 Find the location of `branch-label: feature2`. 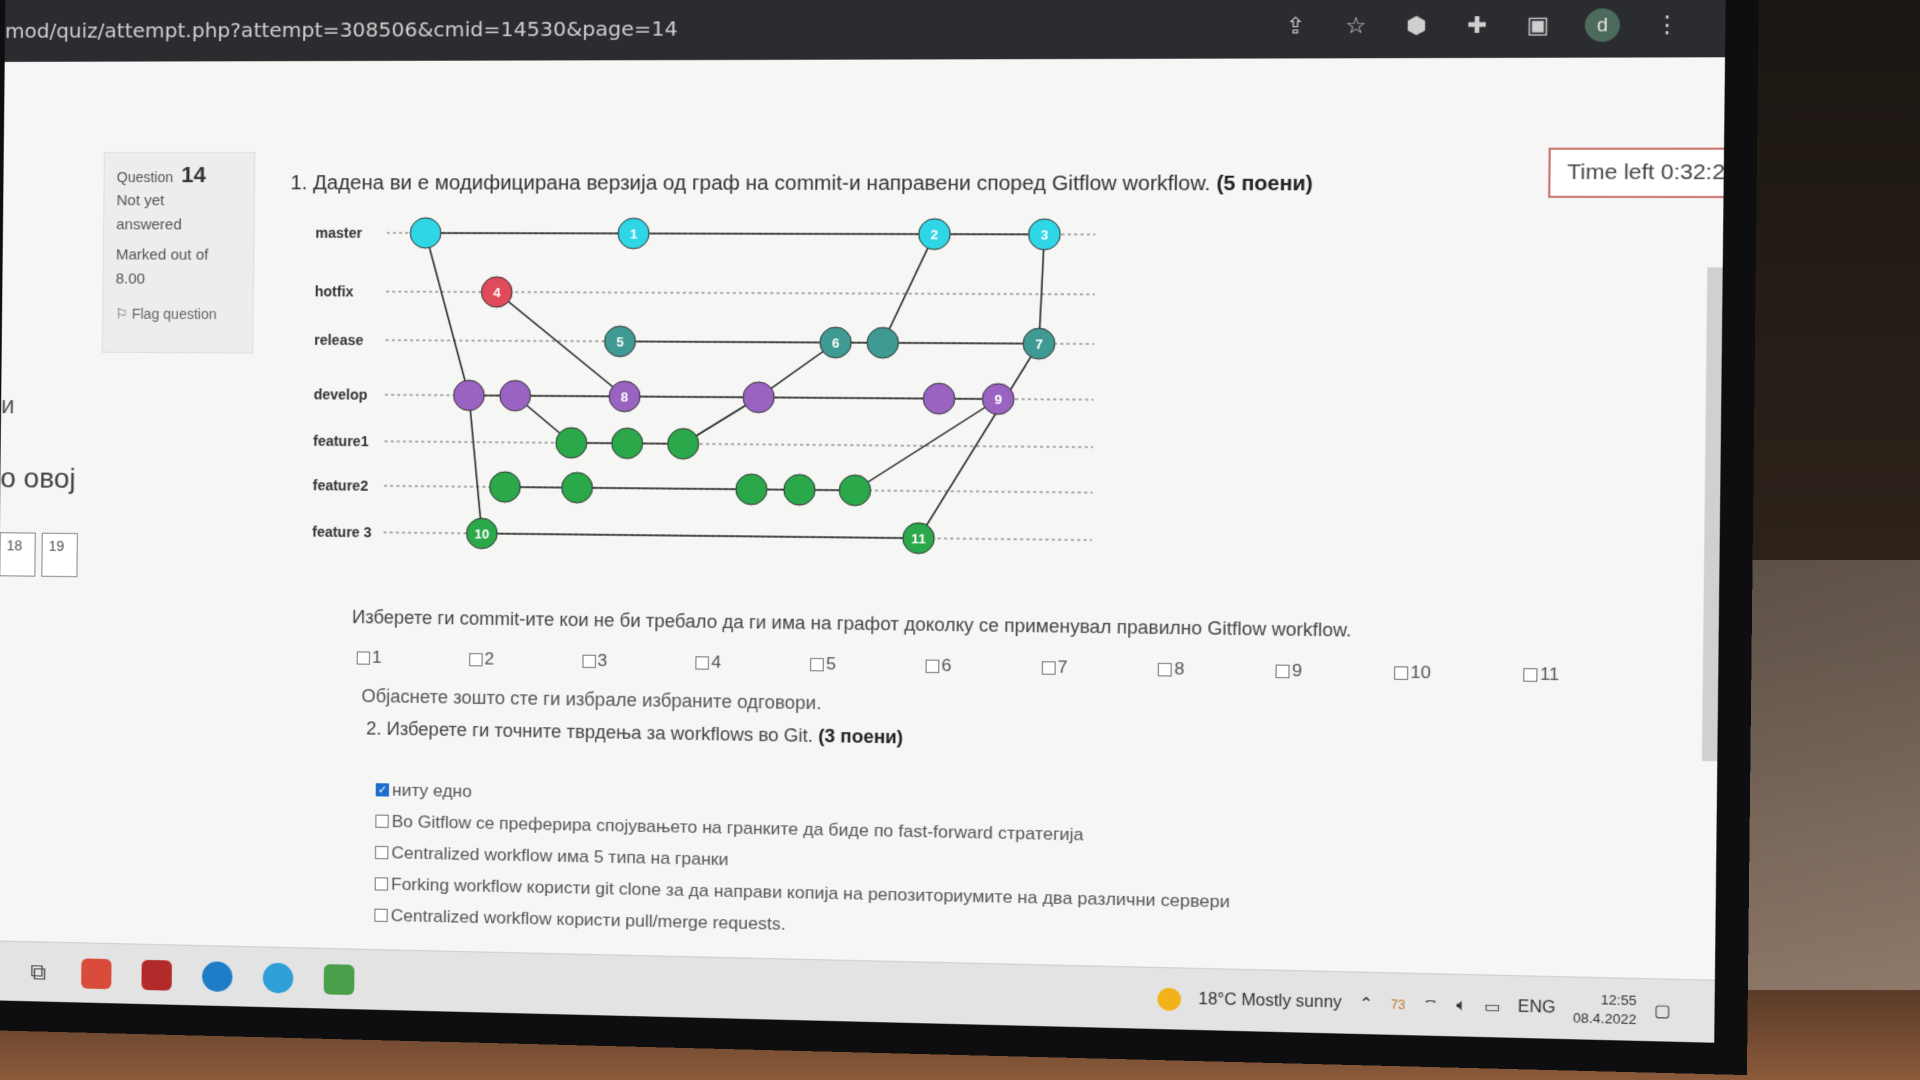

branch-label: feature2 is located at coordinates (341, 485).